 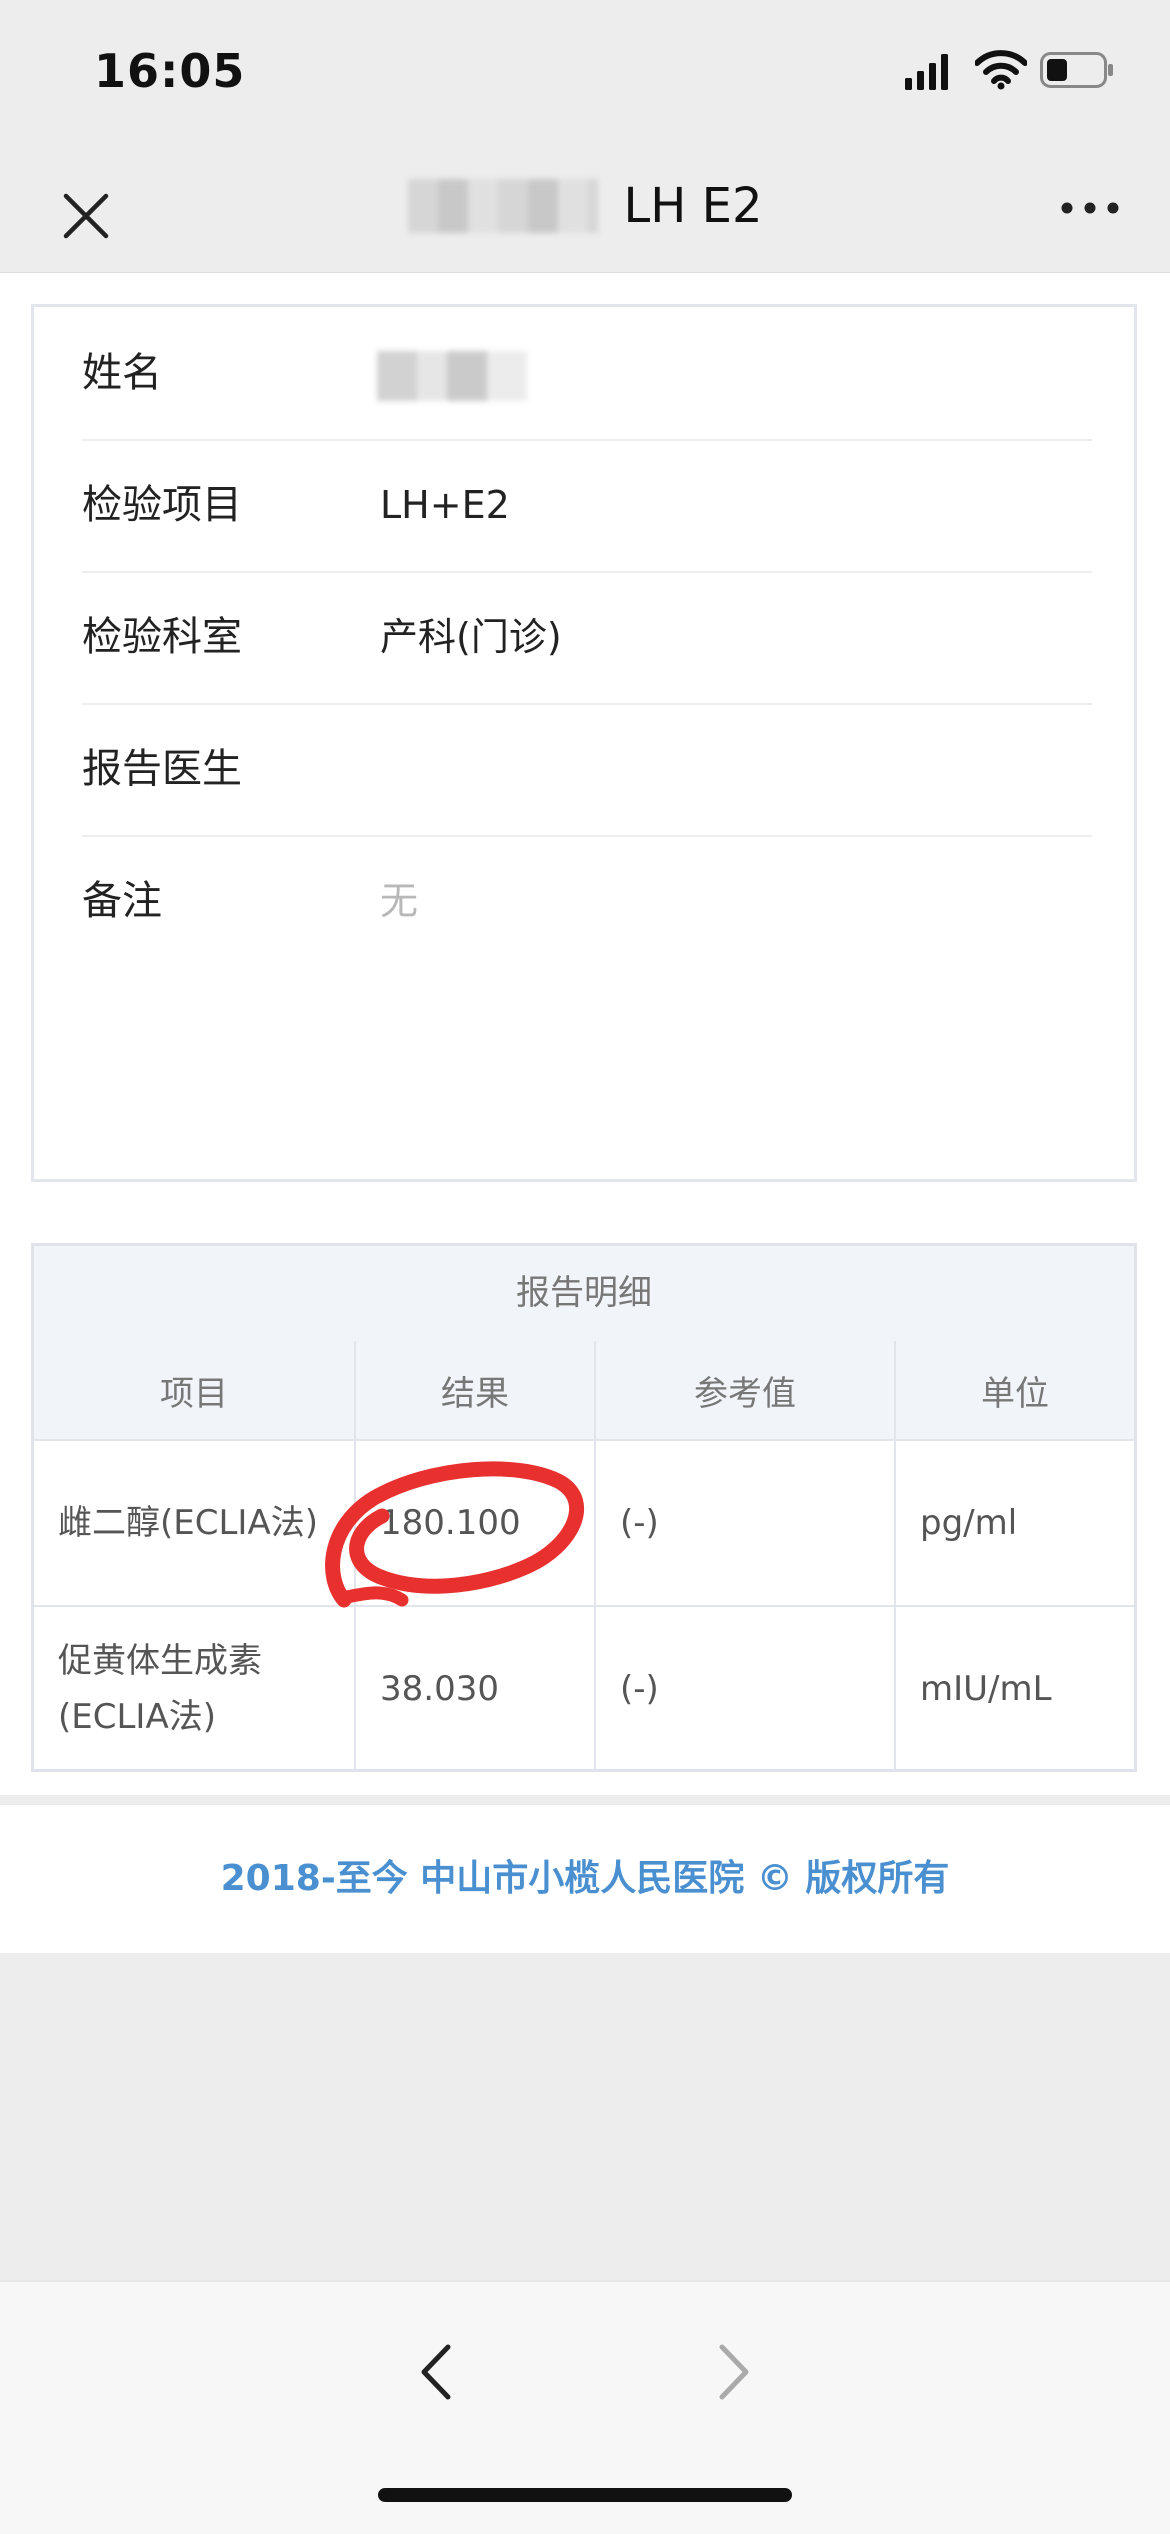 I want to click on column-header-unit: 单位, so click(x=1014, y=1391).